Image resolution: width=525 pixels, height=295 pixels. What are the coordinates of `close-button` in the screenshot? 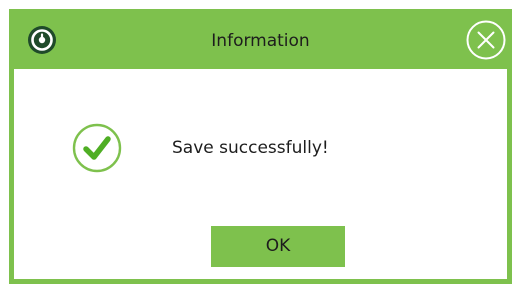 It's located at (486, 40).